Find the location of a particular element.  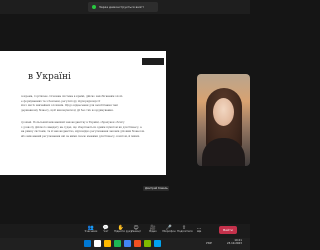

tray-language: УКР is located at coordinates (209, 243).